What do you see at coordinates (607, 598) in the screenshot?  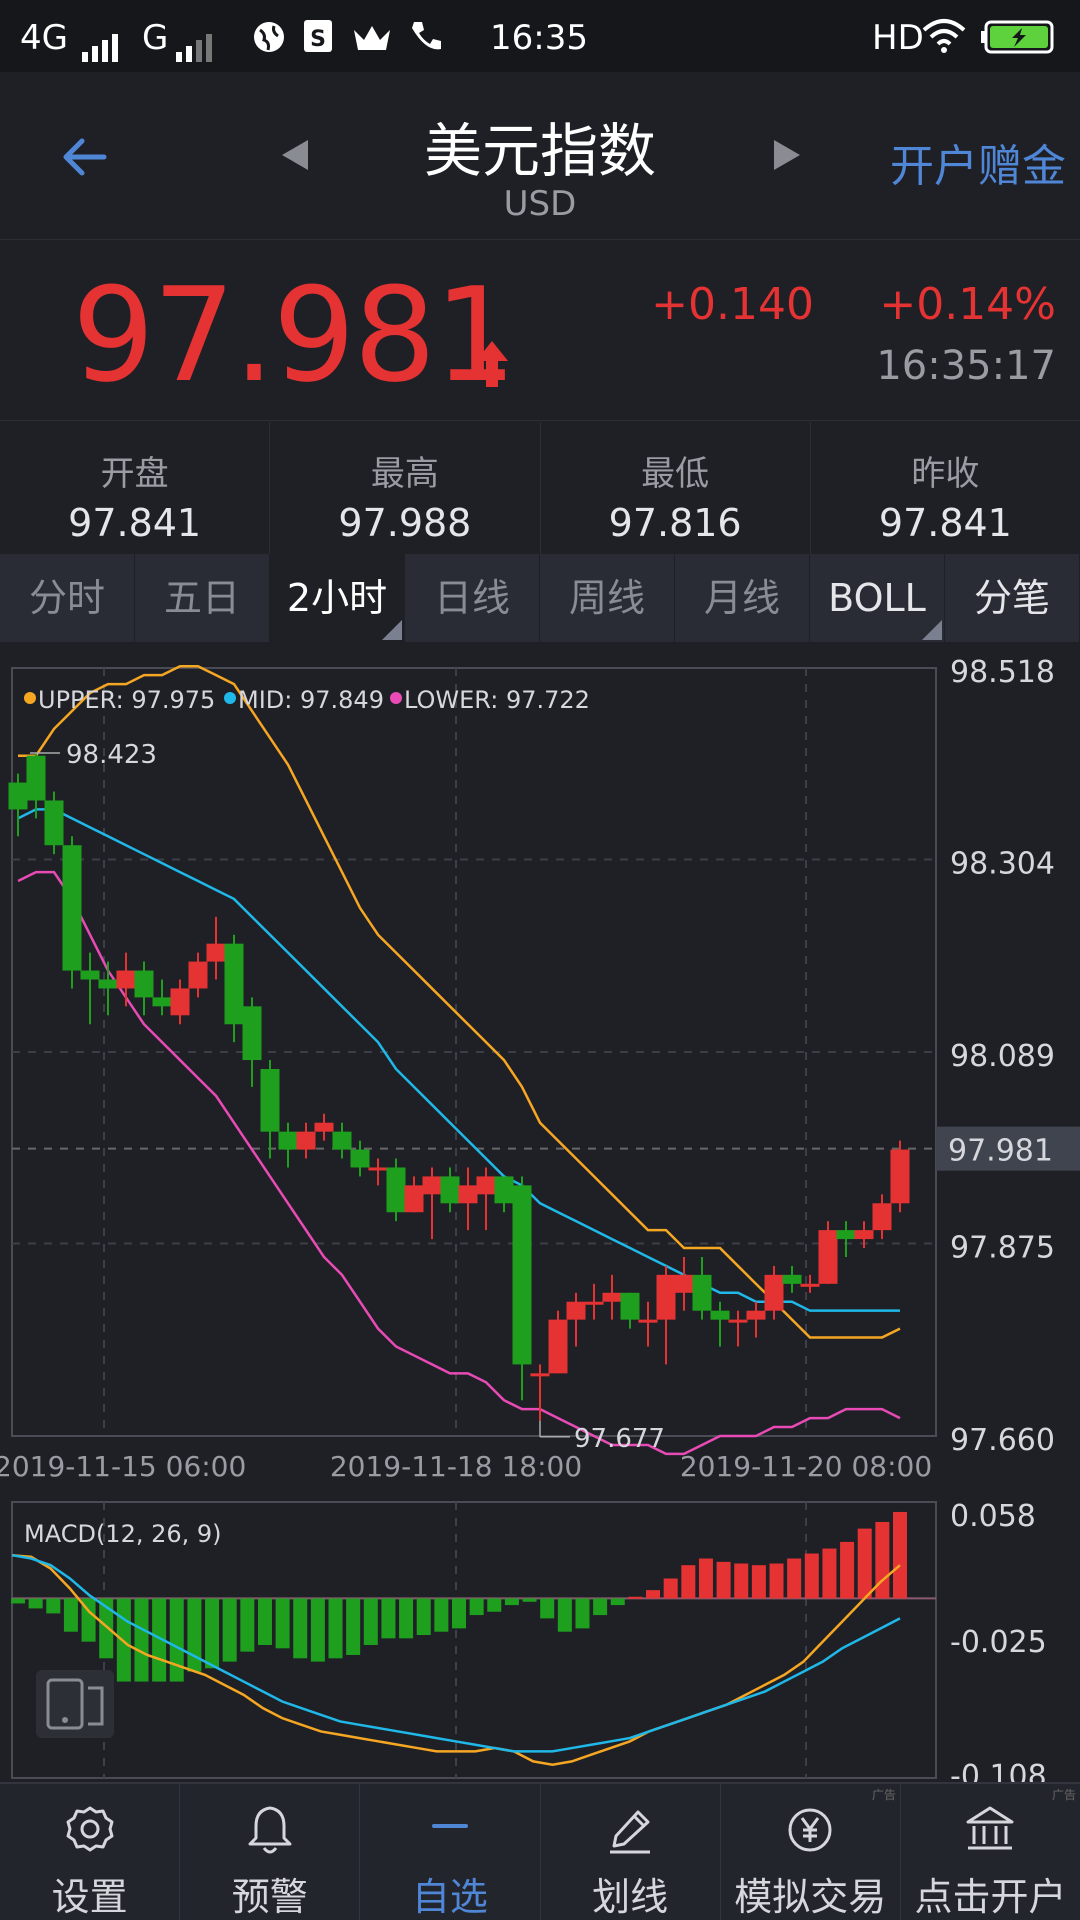 I see `tab-weekly: 周线` at bounding box center [607, 598].